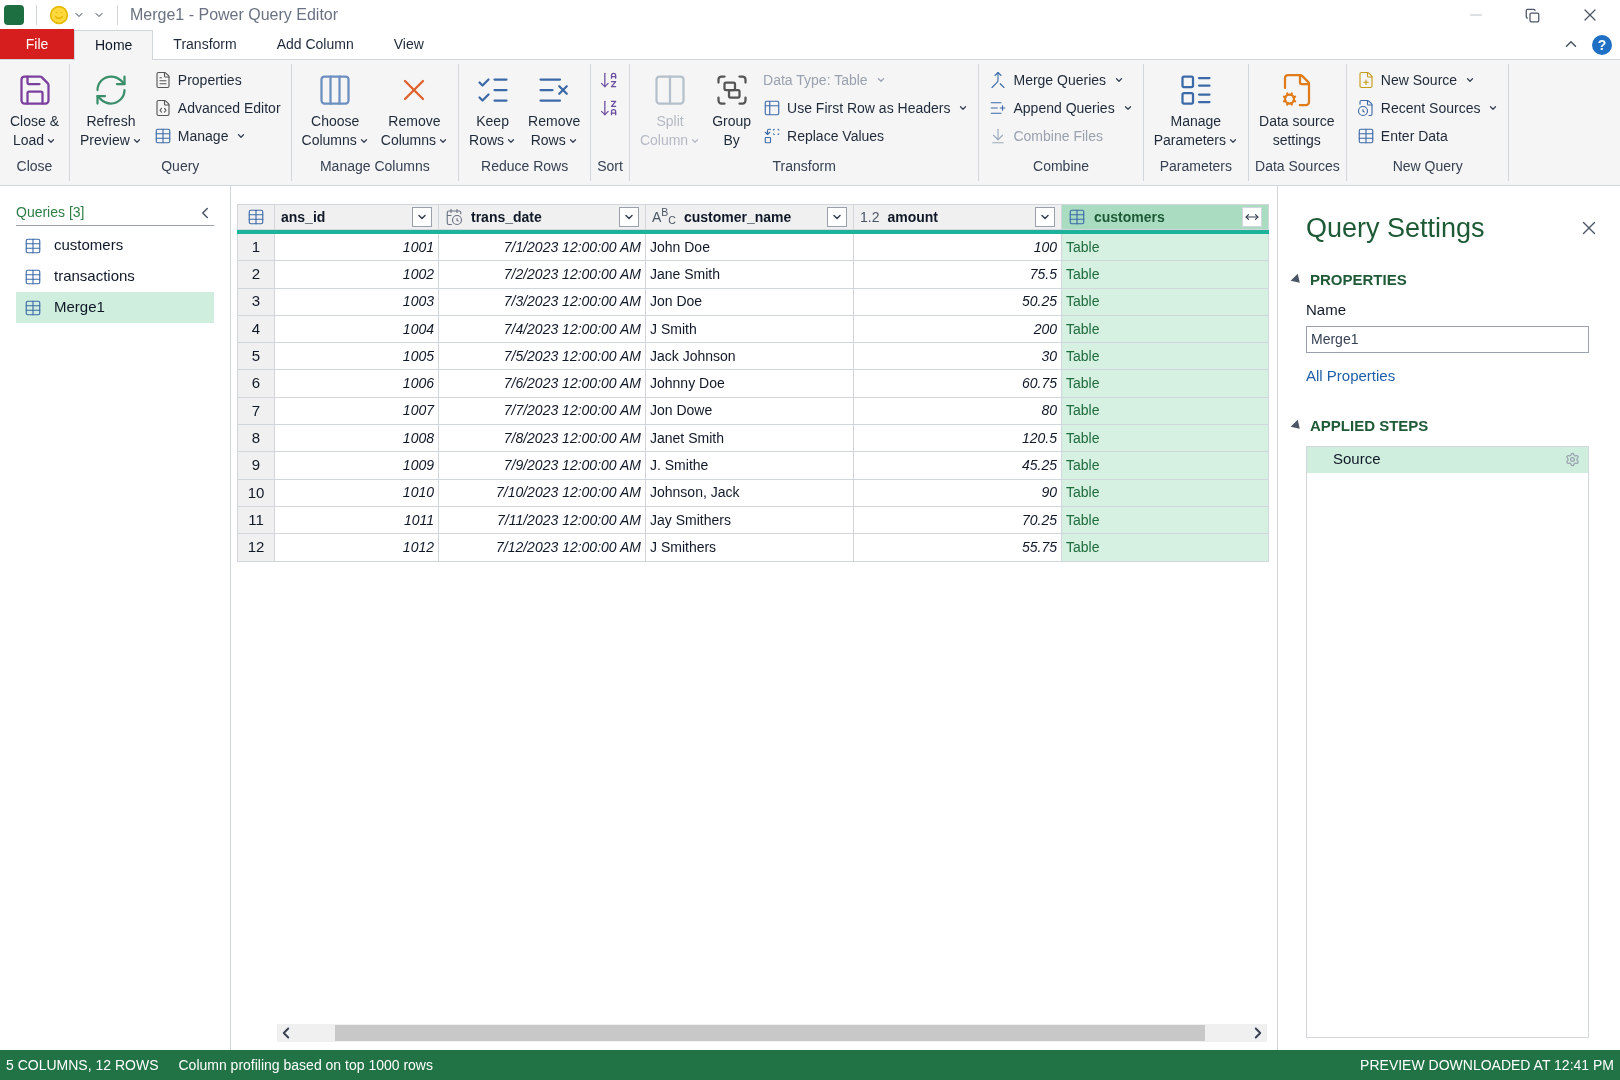 Image resolution: width=1620 pixels, height=1080 pixels. What do you see at coordinates (414, 112) in the screenshot?
I see `ribbon-button: Remove Columns` at bounding box center [414, 112].